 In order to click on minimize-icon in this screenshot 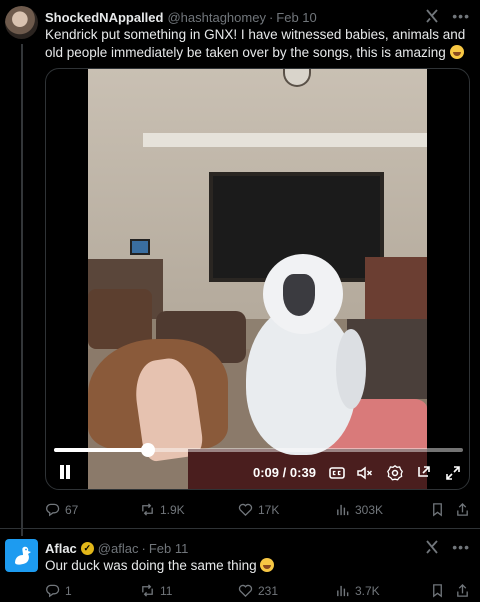, I will do `click(424, 473)`.